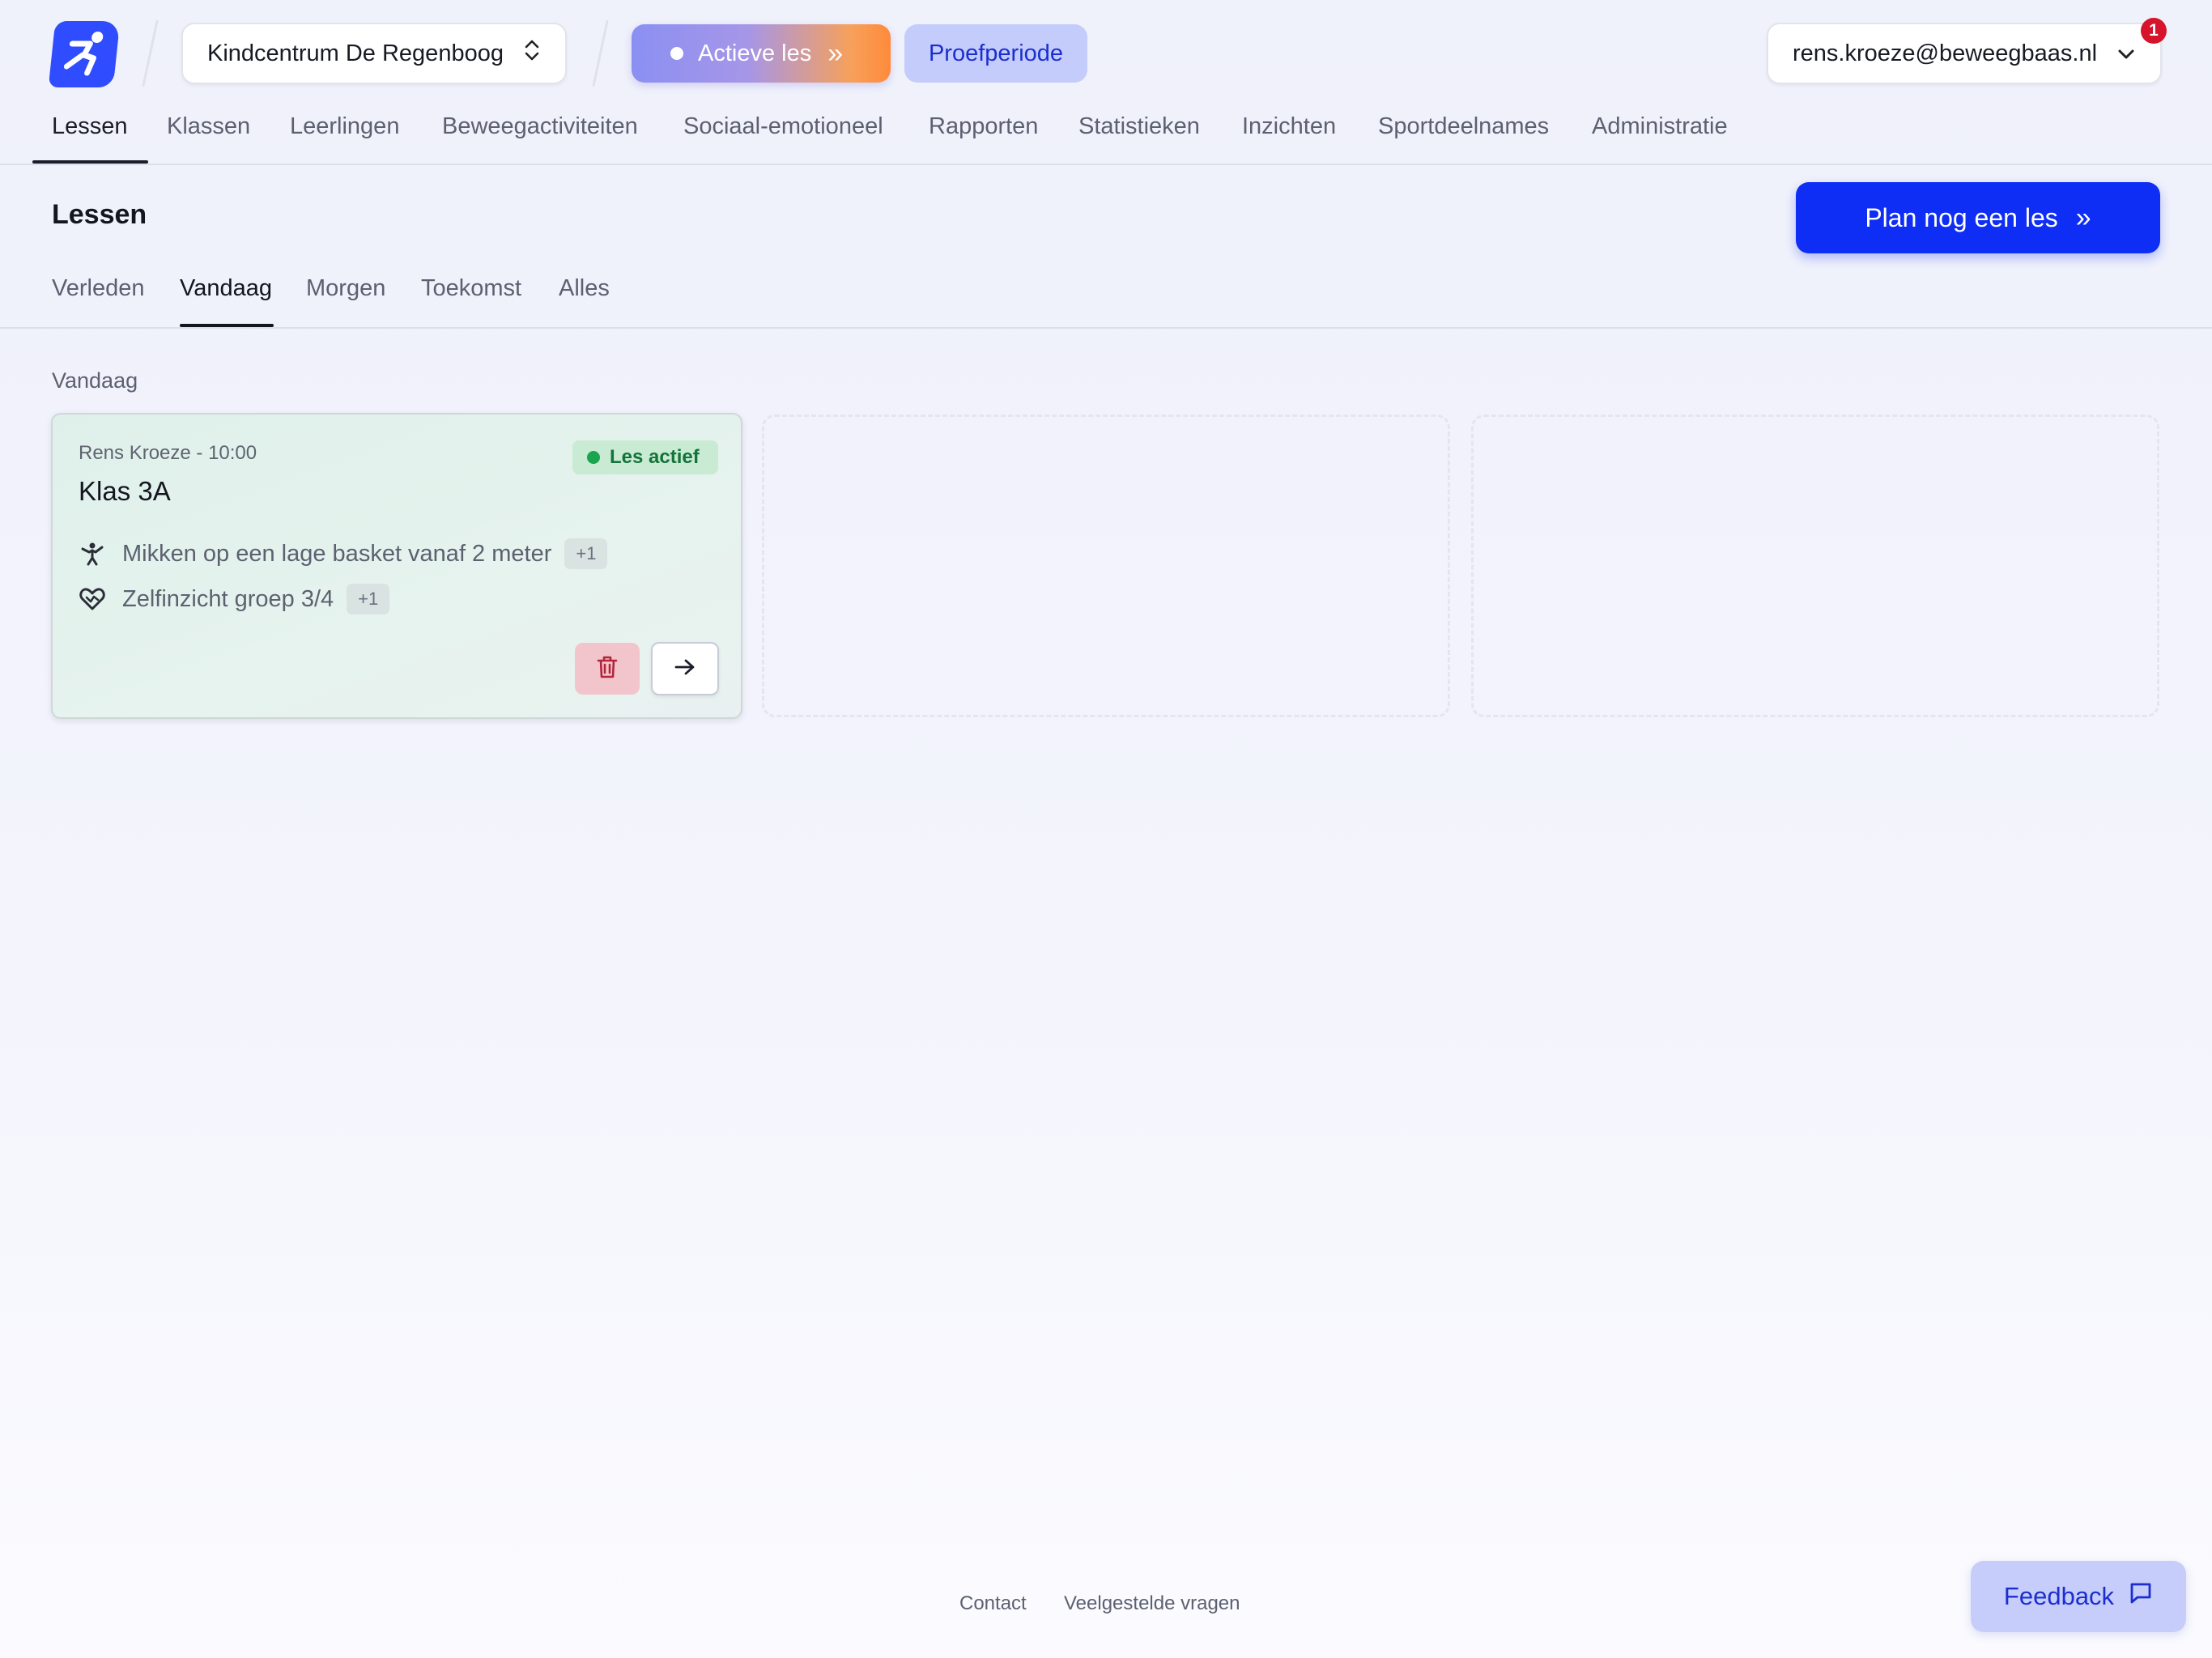 This screenshot has height=1658, width=2212. Describe the element at coordinates (99, 288) in the screenshot. I see `tab-verleden: Verleden` at that location.